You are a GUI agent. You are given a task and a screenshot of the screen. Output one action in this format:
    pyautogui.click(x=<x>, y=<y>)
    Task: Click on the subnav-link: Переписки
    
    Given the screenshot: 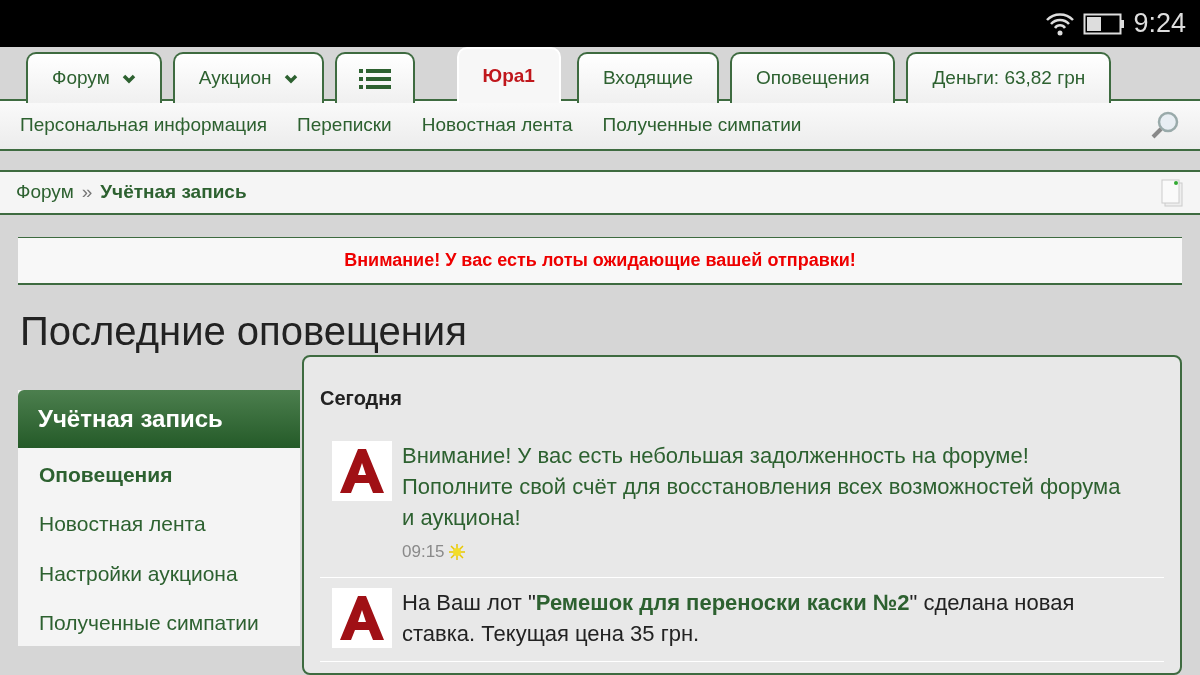 What is the action you would take?
    pyautogui.click(x=344, y=125)
    